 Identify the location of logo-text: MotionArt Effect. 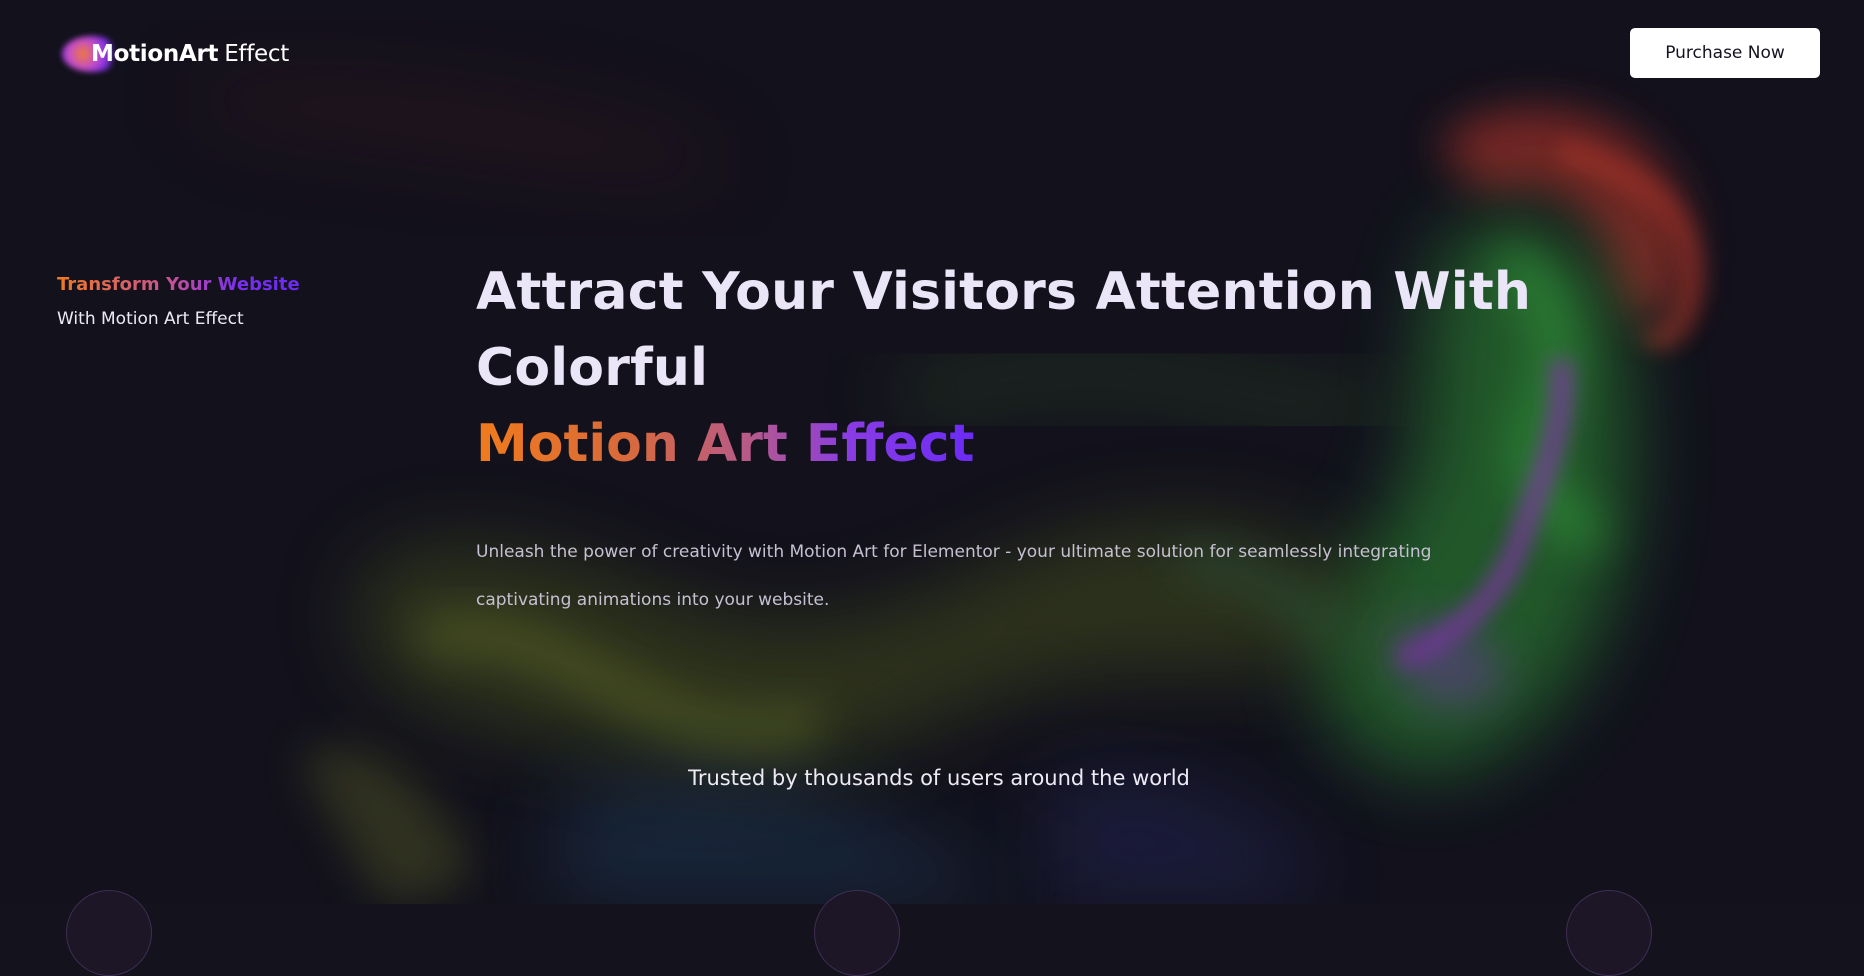
(190, 54).